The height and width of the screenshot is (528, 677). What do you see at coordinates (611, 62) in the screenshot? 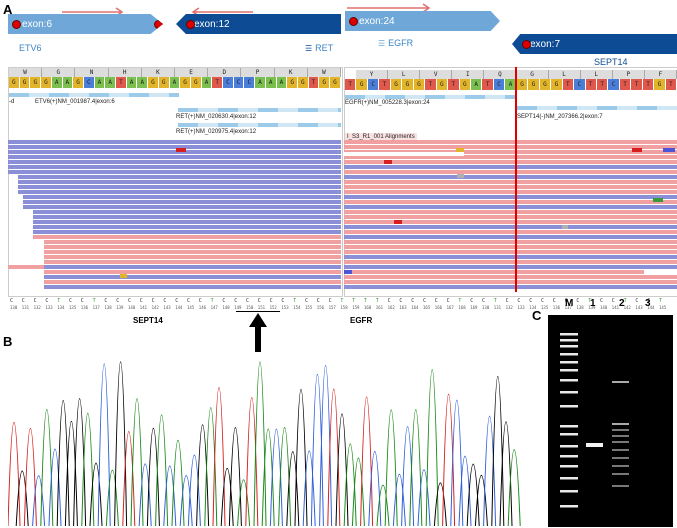
I see `gene-label-sept14: SEPT14` at bounding box center [611, 62].